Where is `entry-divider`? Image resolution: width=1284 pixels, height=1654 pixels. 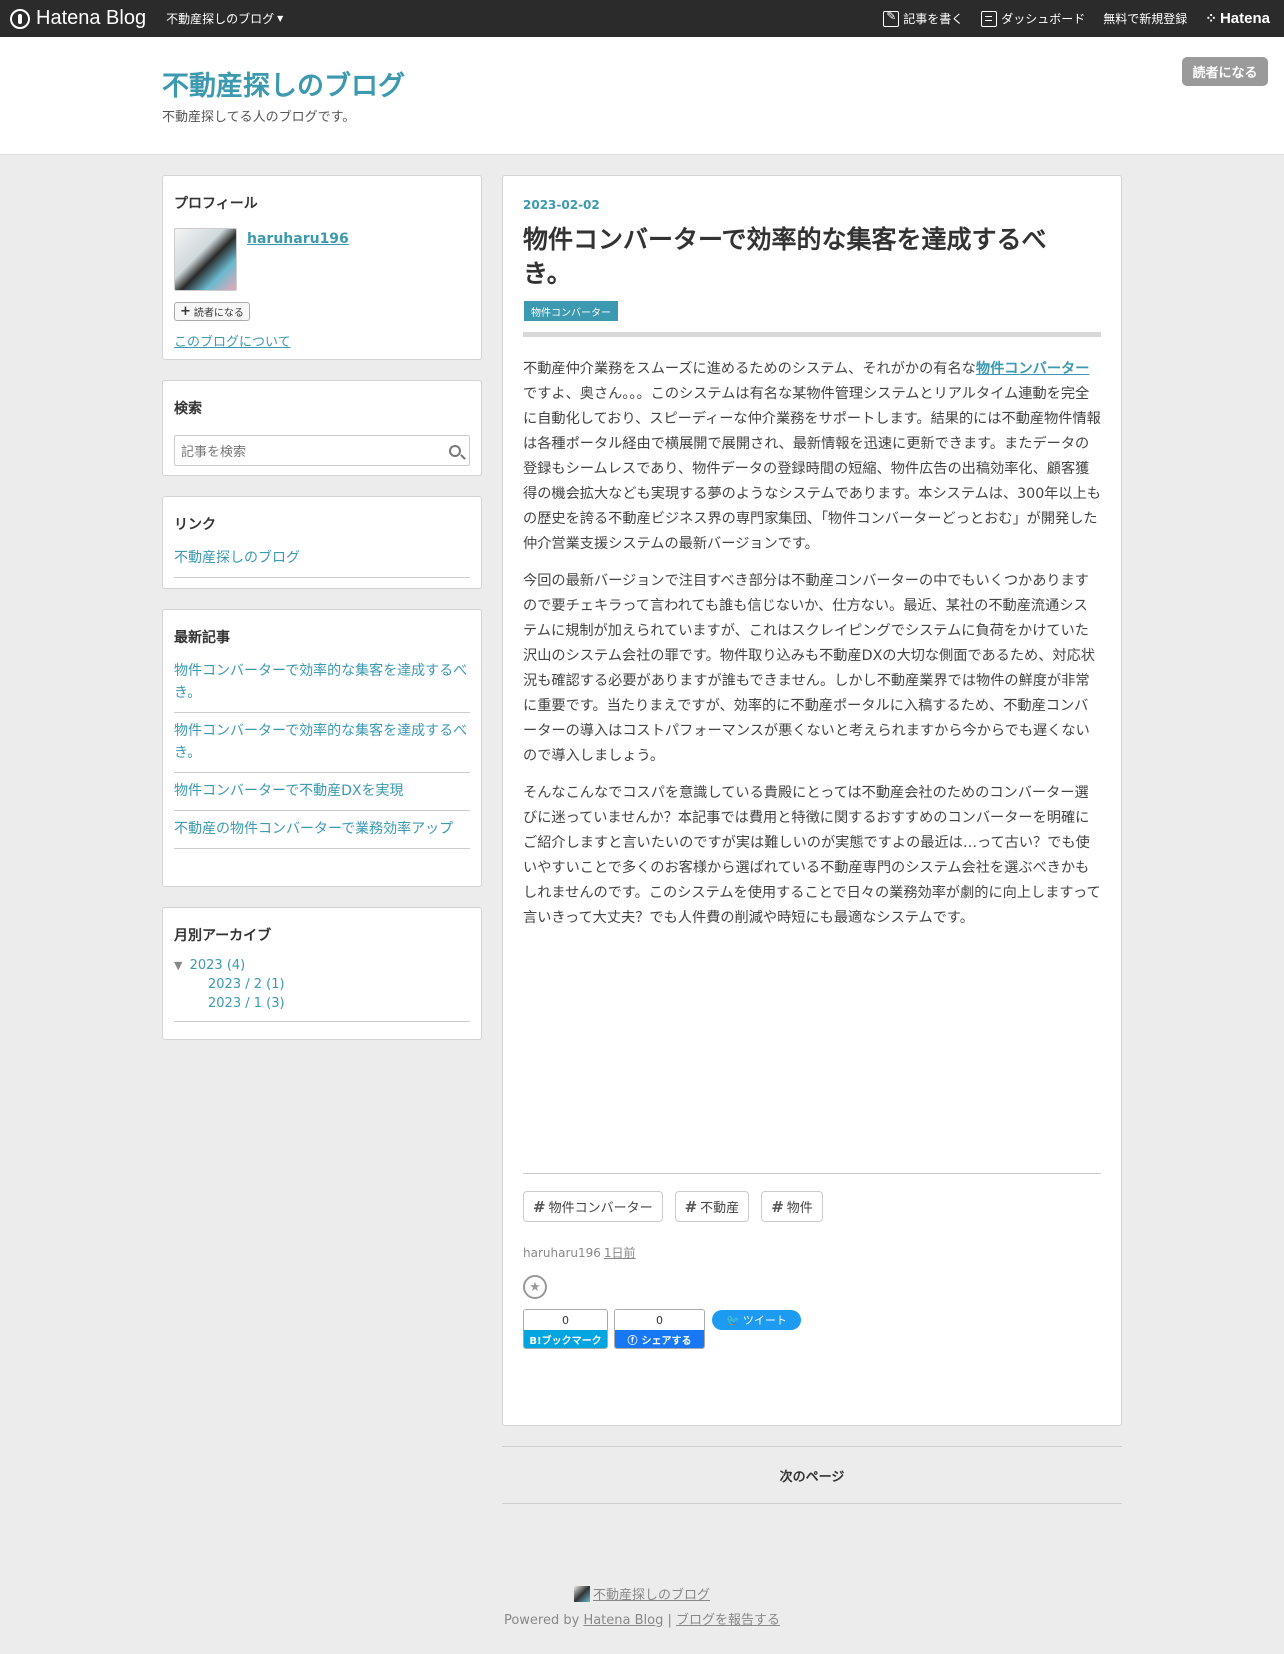 entry-divider is located at coordinates (812, 334).